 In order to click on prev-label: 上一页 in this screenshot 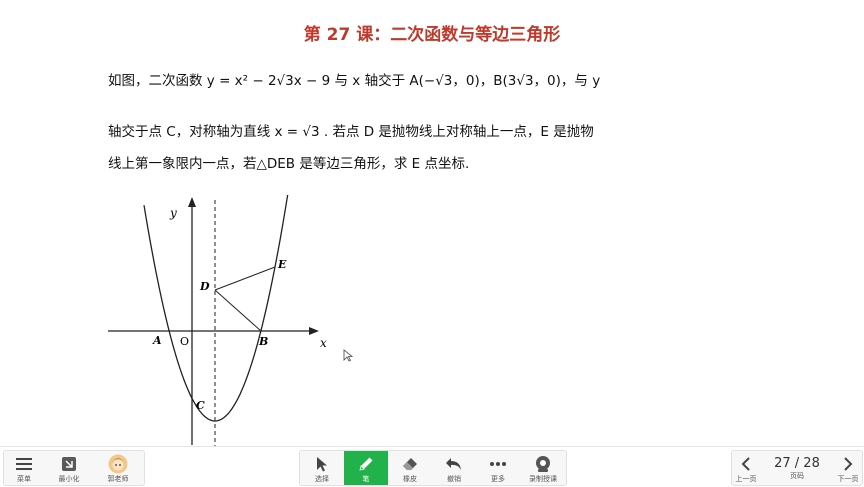, I will do `click(746, 478)`.